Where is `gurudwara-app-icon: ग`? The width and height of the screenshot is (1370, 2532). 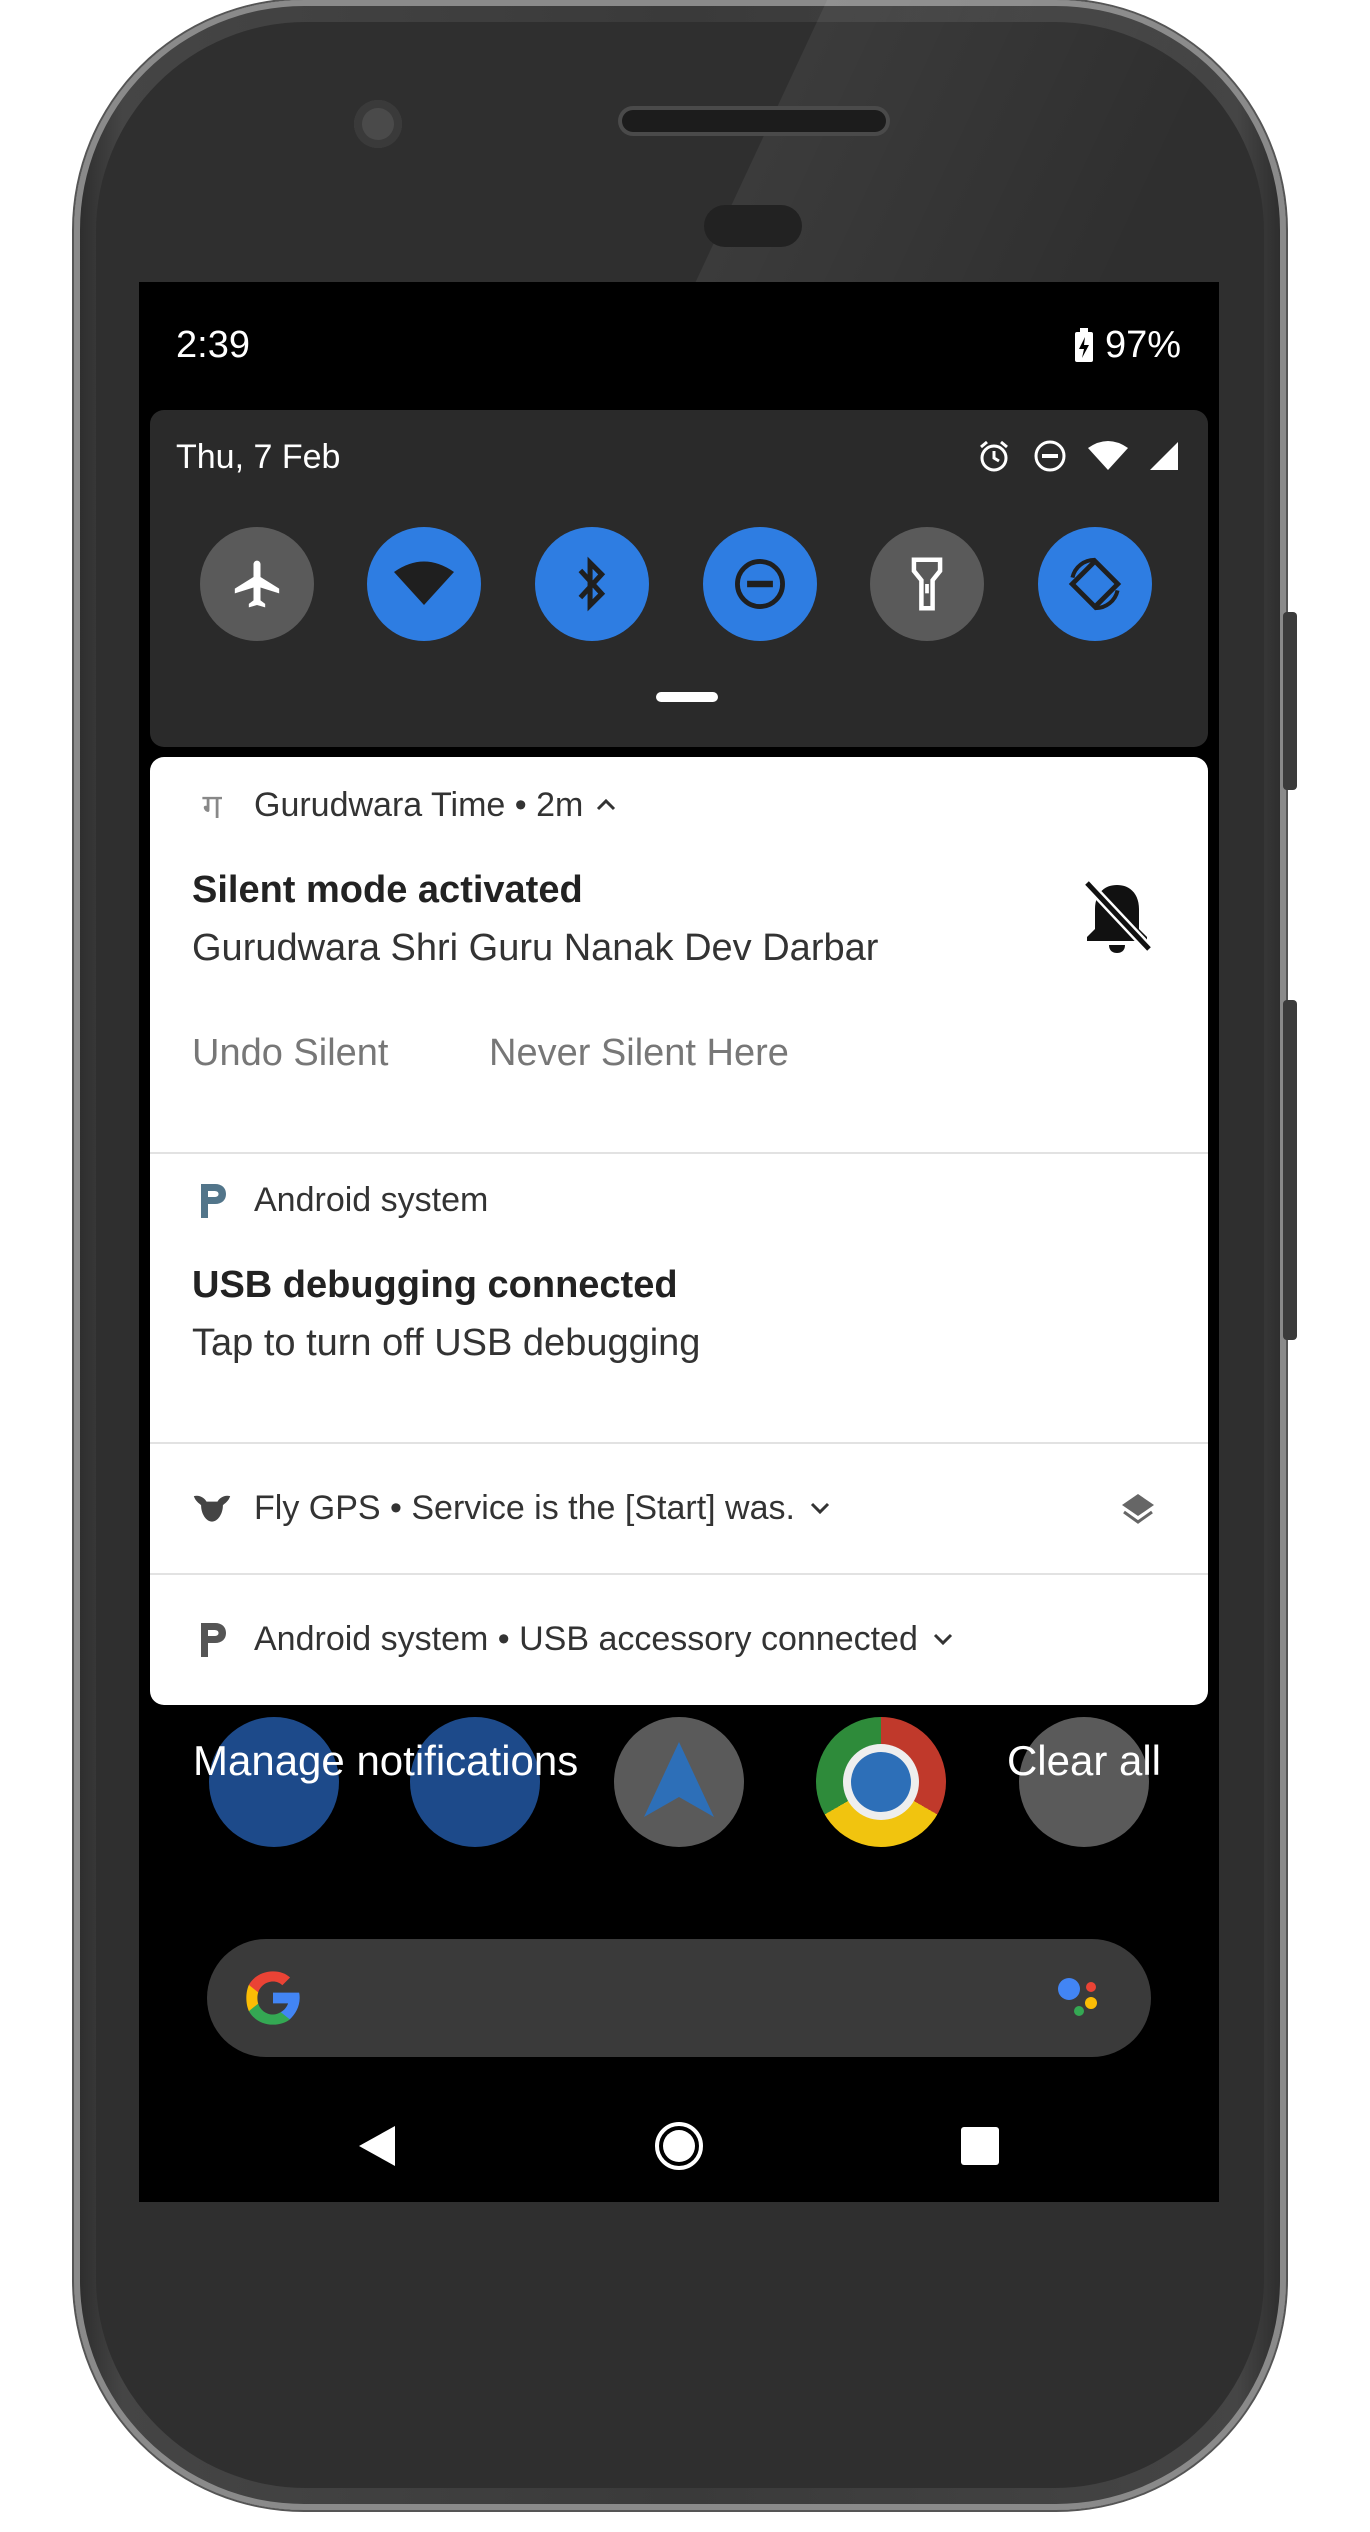 gurudwara-app-icon: ग is located at coordinates (212, 807).